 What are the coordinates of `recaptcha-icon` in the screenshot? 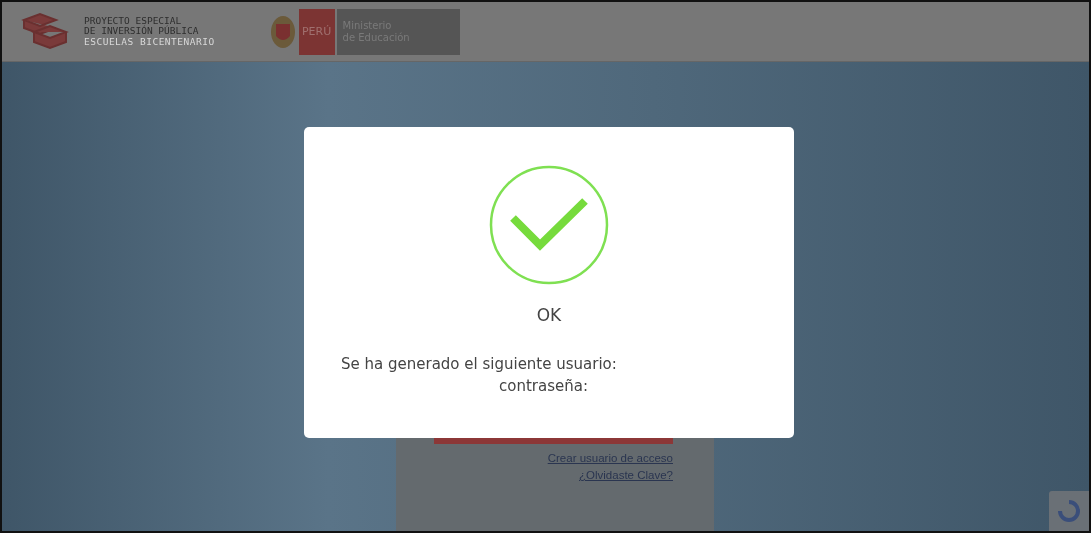 It's located at (1069, 511).